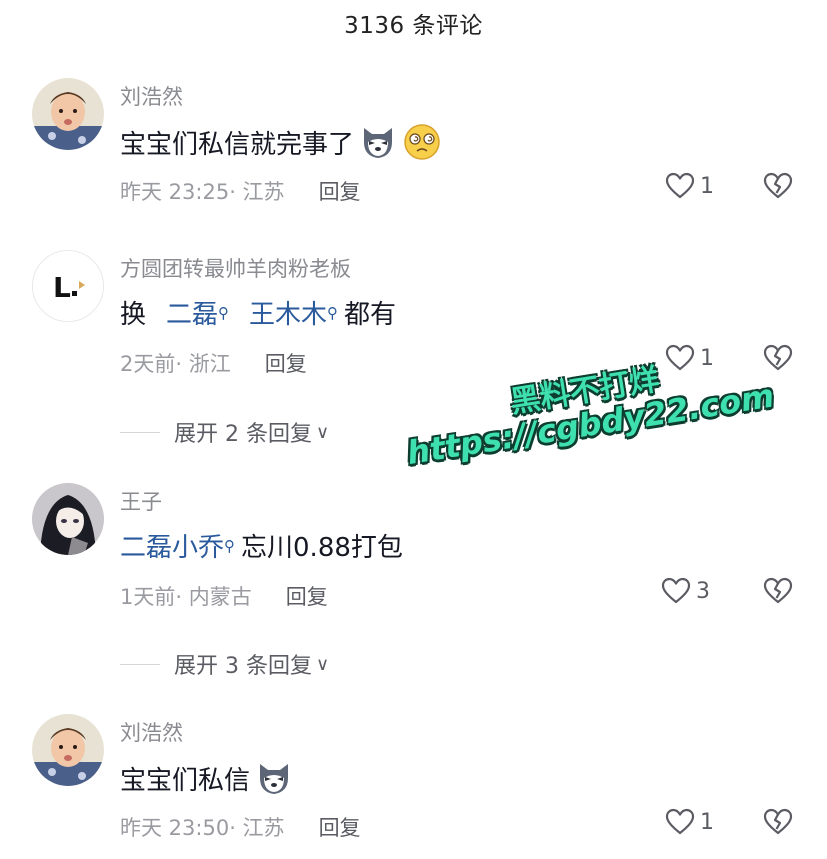 The image size is (827, 859). I want to click on expand-replies-button: 展开 3 条回复 ∨, so click(224, 664).